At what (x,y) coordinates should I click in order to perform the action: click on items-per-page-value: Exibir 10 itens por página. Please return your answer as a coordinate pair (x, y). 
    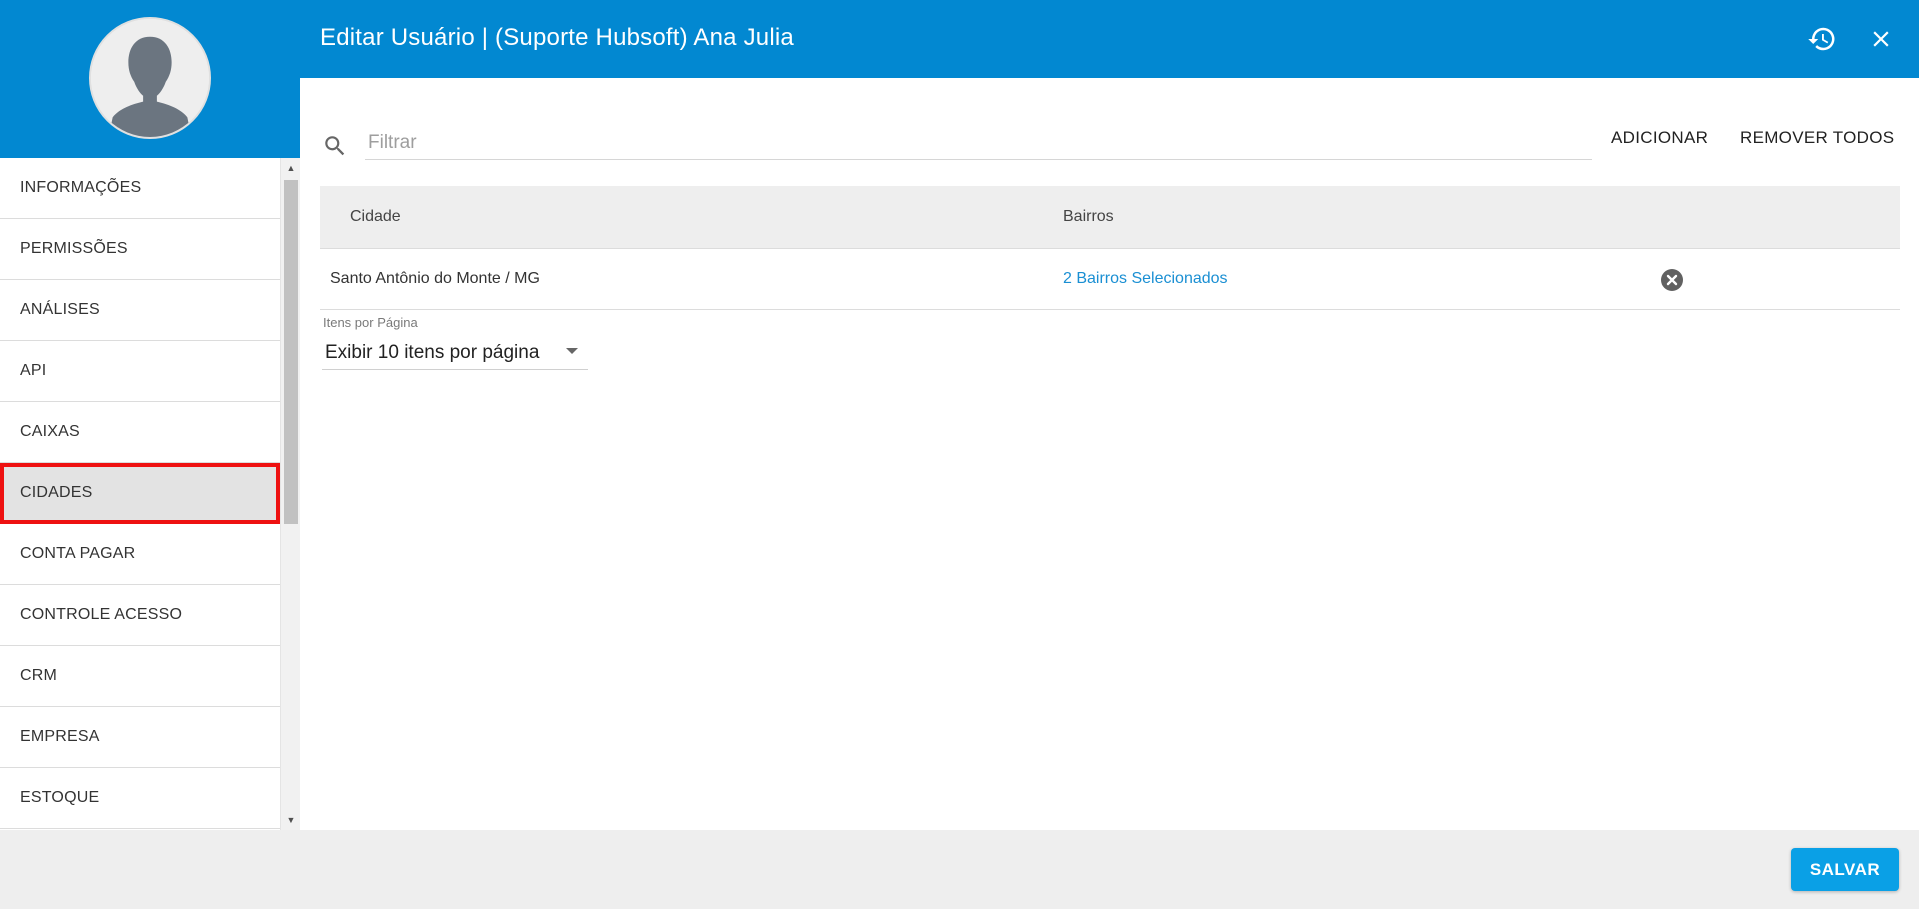
    Looking at the image, I should click on (432, 352).